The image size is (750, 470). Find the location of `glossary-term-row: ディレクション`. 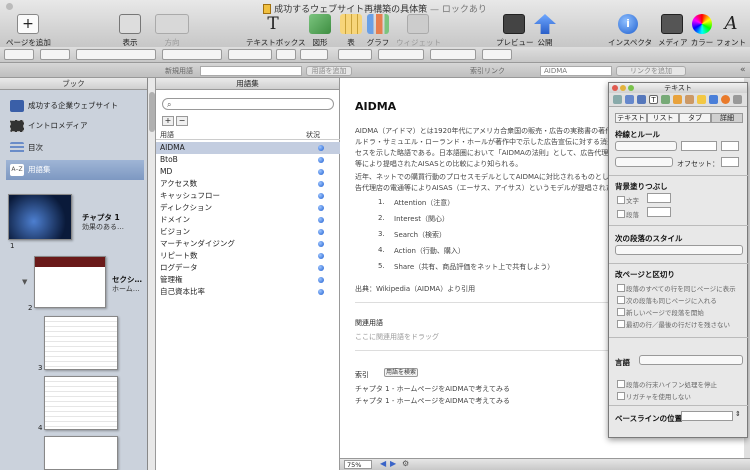

glossary-term-row: ディレクション is located at coordinates (248, 208).